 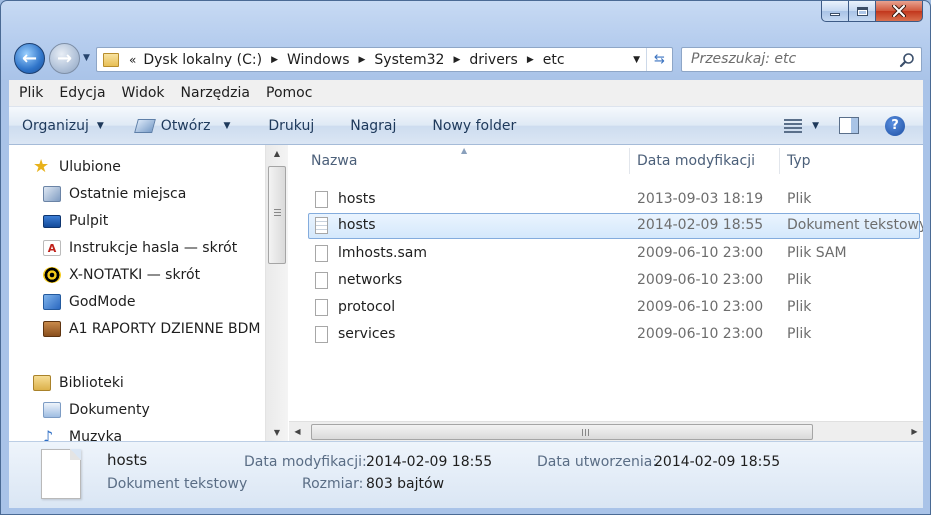 What do you see at coordinates (659, 59) in the screenshot?
I see `refresh-button: ⇆` at bounding box center [659, 59].